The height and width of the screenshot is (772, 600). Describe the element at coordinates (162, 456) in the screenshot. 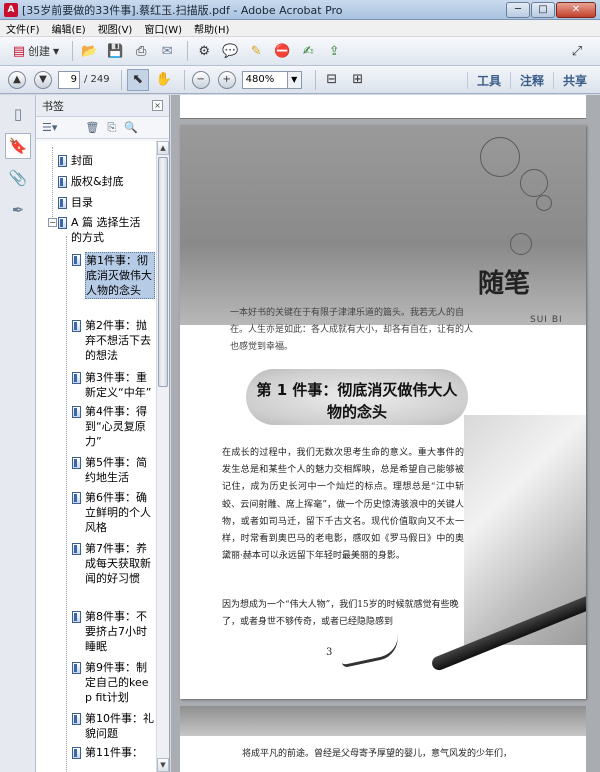

I see `bookmark-scrollbar: ▲ ▼` at that location.